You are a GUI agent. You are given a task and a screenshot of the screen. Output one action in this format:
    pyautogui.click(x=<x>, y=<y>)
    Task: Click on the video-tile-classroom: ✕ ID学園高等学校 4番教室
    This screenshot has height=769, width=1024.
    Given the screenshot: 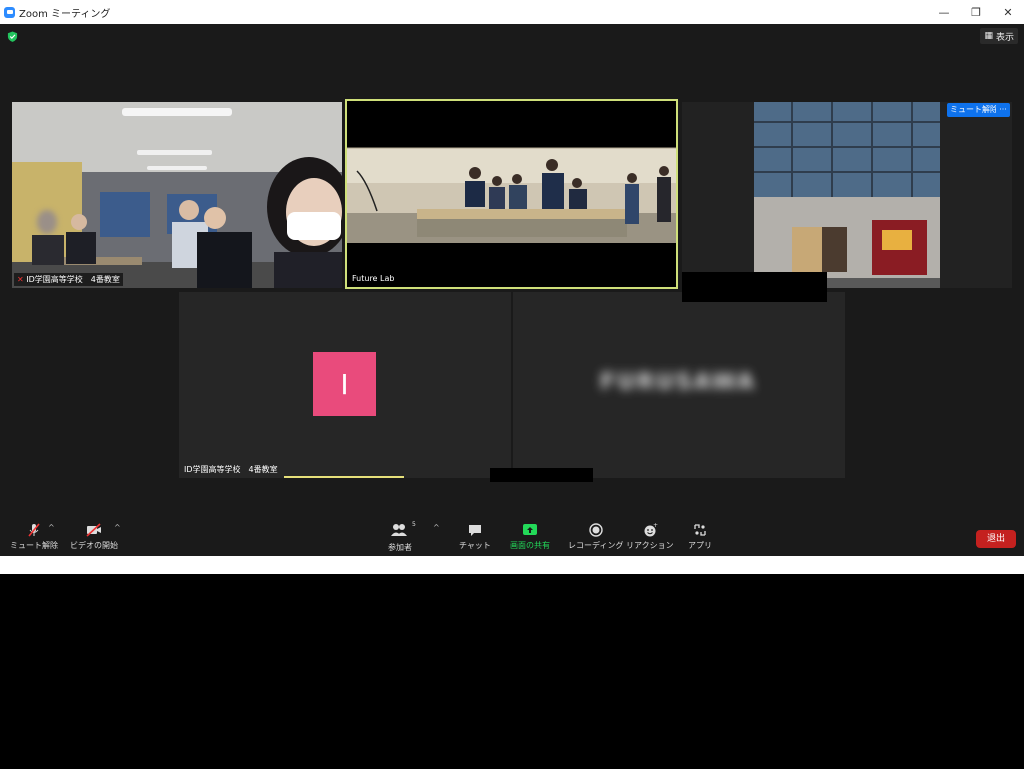 What is the action you would take?
    pyautogui.click(x=177, y=195)
    